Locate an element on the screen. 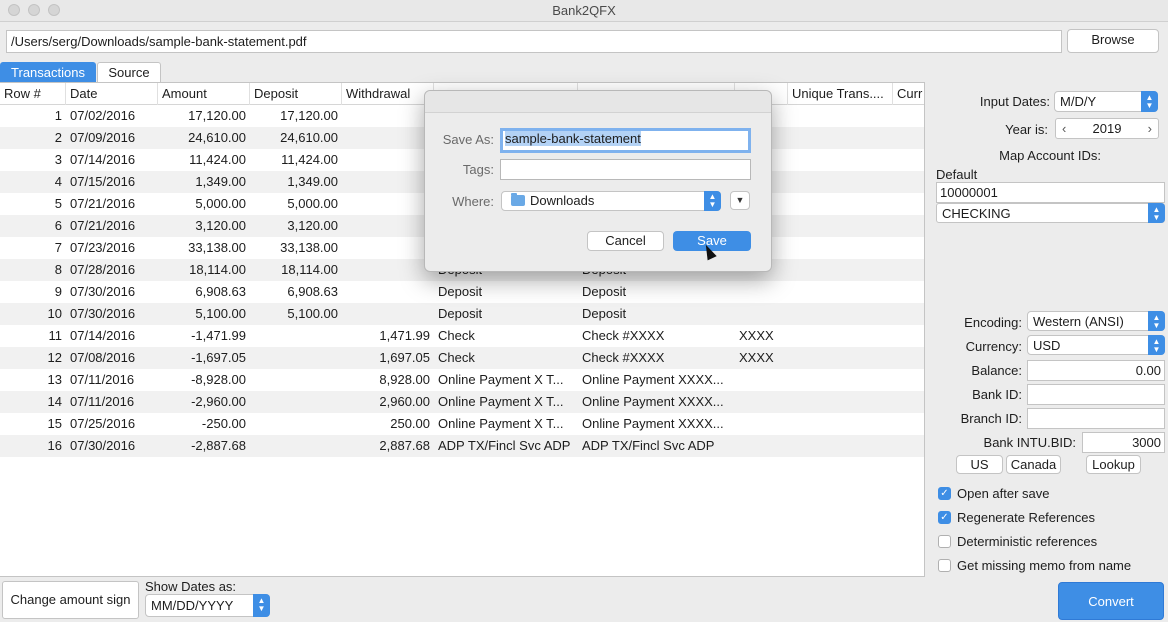  cell-date: 07/28/2016 is located at coordinates (103, 269).